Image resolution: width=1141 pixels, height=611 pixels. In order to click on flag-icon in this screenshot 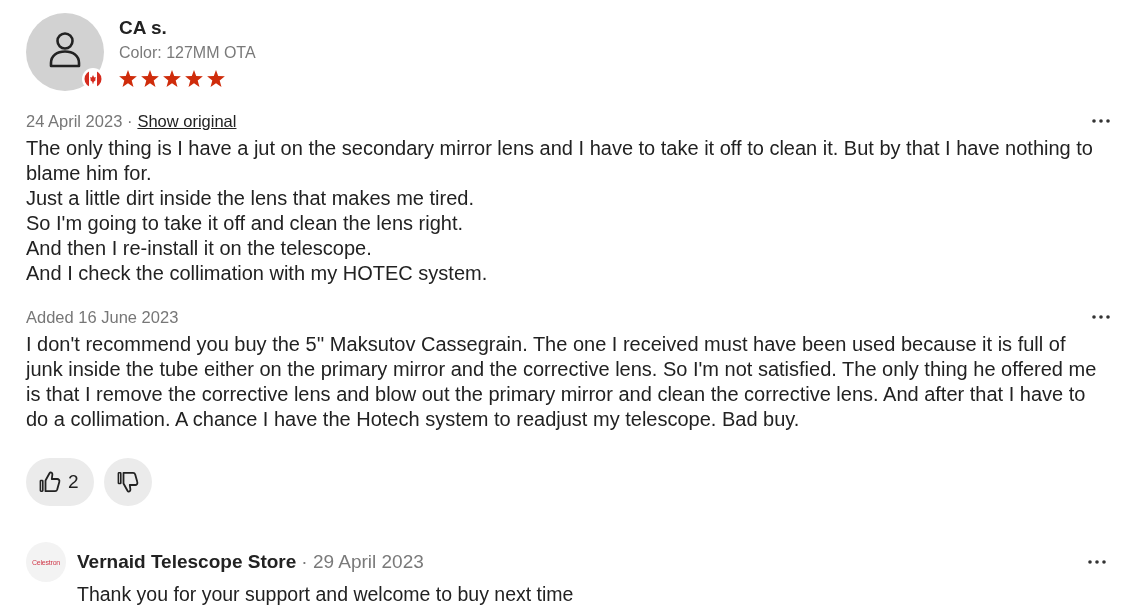, I will do `click(93, 79)`.